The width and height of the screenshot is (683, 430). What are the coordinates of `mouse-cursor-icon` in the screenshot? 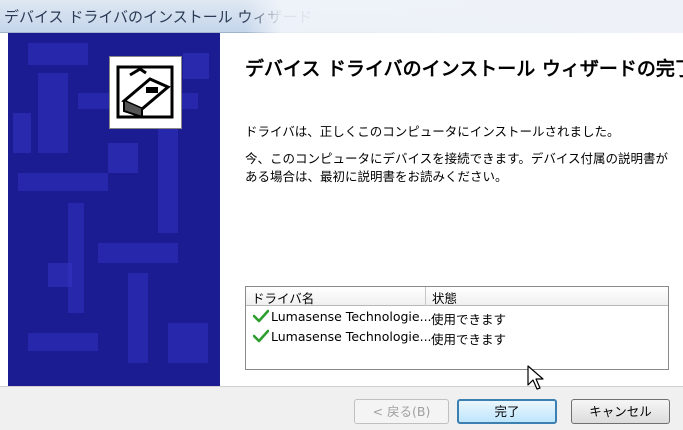 It's located at (535, 377).